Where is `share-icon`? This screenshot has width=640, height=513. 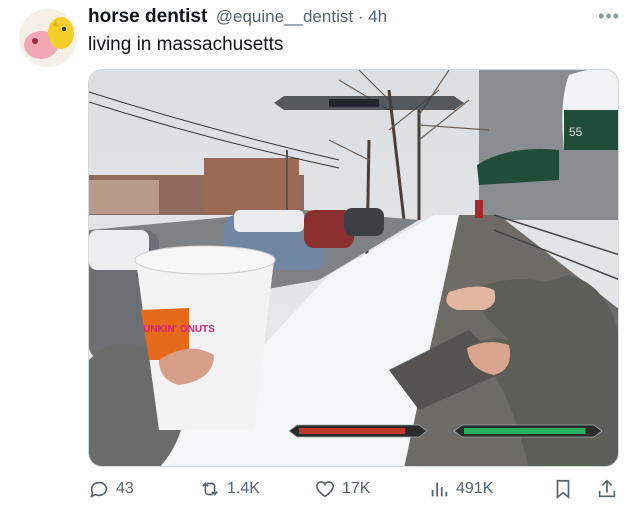
share-icon is located at coordinates (607, 488).